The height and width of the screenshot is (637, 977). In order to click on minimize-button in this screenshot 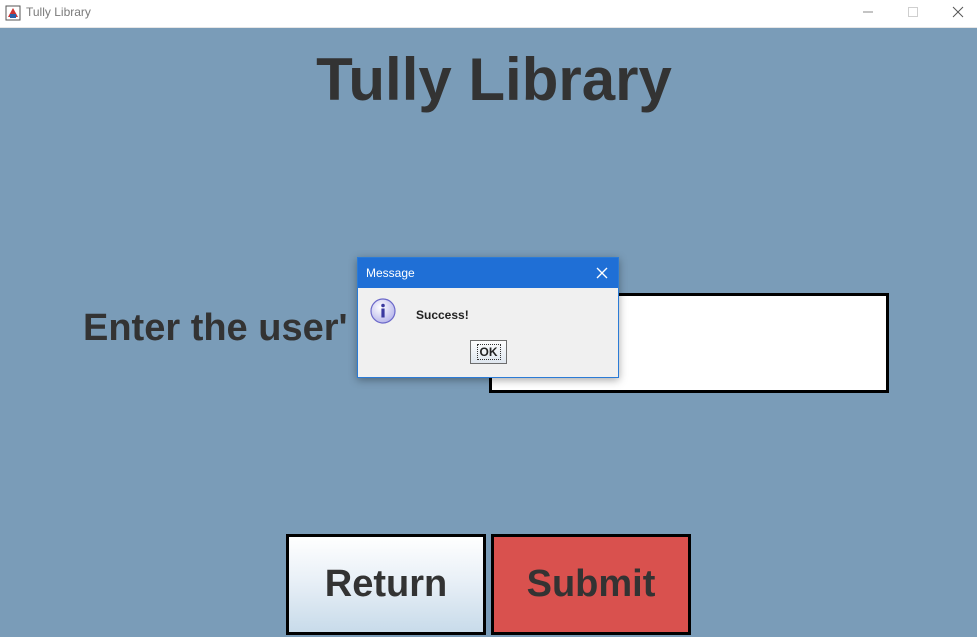, I will do `click(867, 13)`.